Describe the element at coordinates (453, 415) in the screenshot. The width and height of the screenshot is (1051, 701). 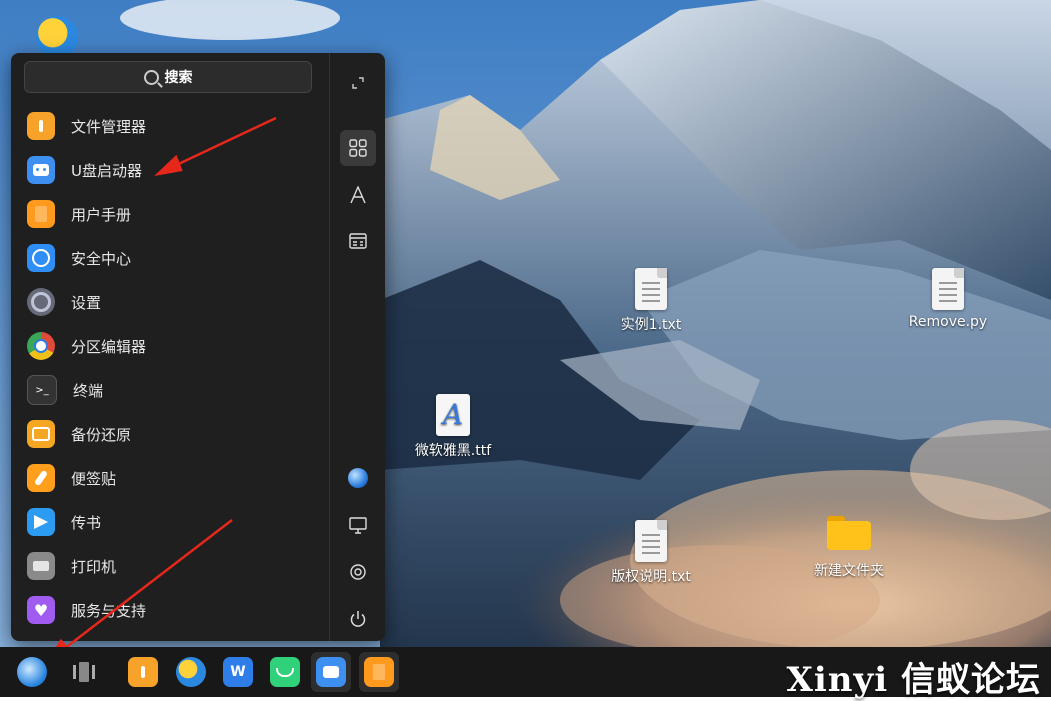
I see `font-file-icon: A` at that location.